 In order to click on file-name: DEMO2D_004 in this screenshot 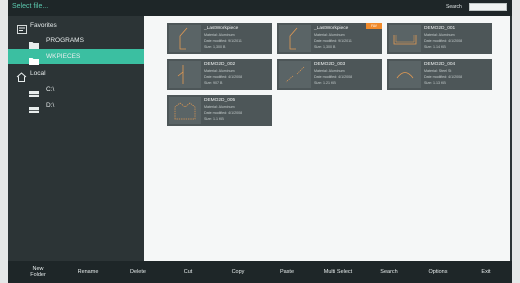, I will do `click(440, 64)`.